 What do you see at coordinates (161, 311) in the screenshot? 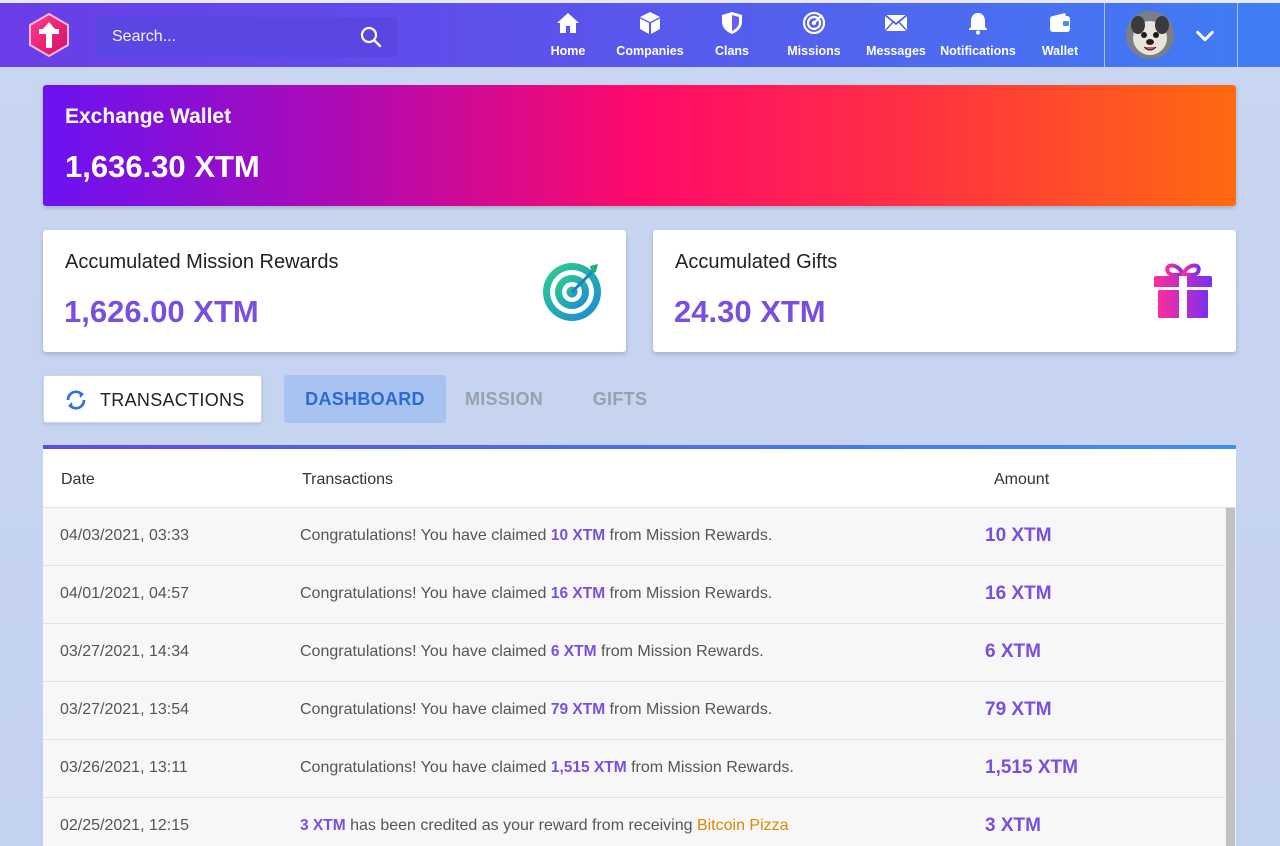
I see `card-value: 1,626.00 XTM` at bounding box center [161, 311].